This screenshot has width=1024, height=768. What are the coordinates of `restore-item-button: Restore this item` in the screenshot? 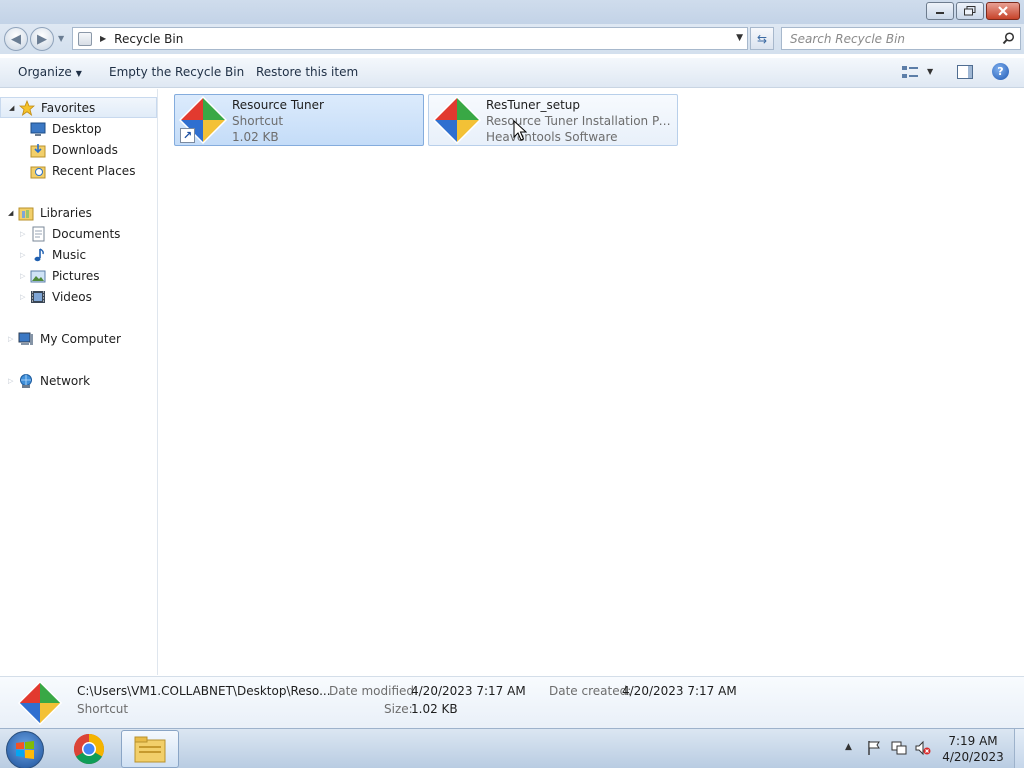 It's located at (307, 72).